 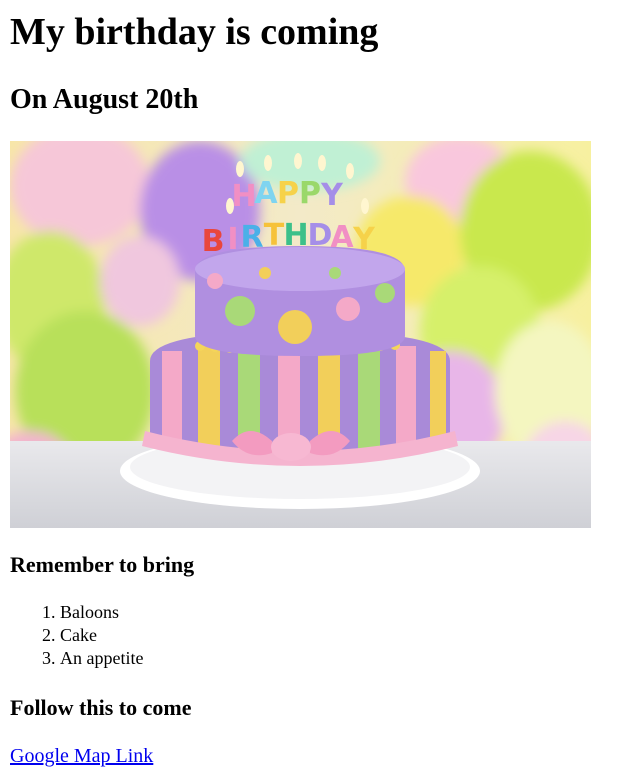 I want to click on svg-text: I, so click(x=232, y=239).